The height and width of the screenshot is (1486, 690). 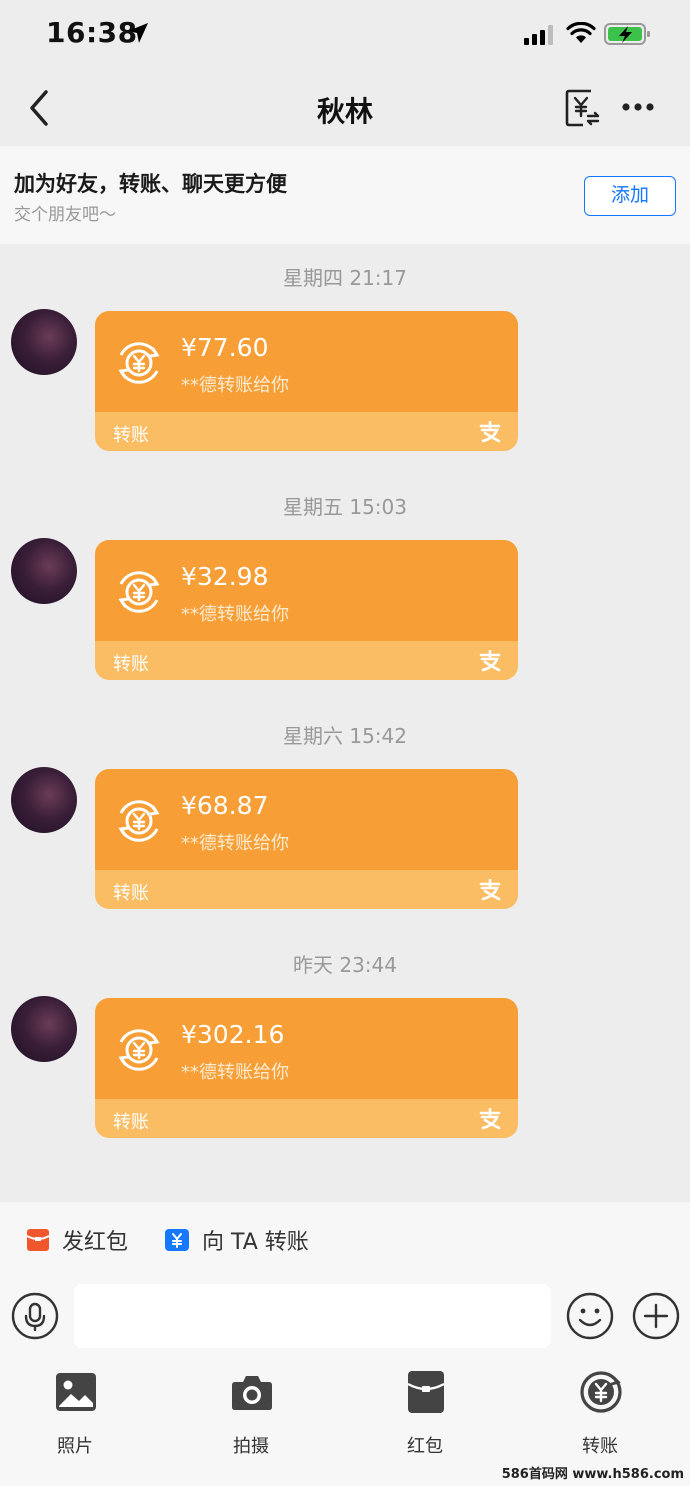 What do you see at coordinates (251, 1446) in the screenshot?
I see `tool-label: 拍摄` at bounding box center [251, 1446].